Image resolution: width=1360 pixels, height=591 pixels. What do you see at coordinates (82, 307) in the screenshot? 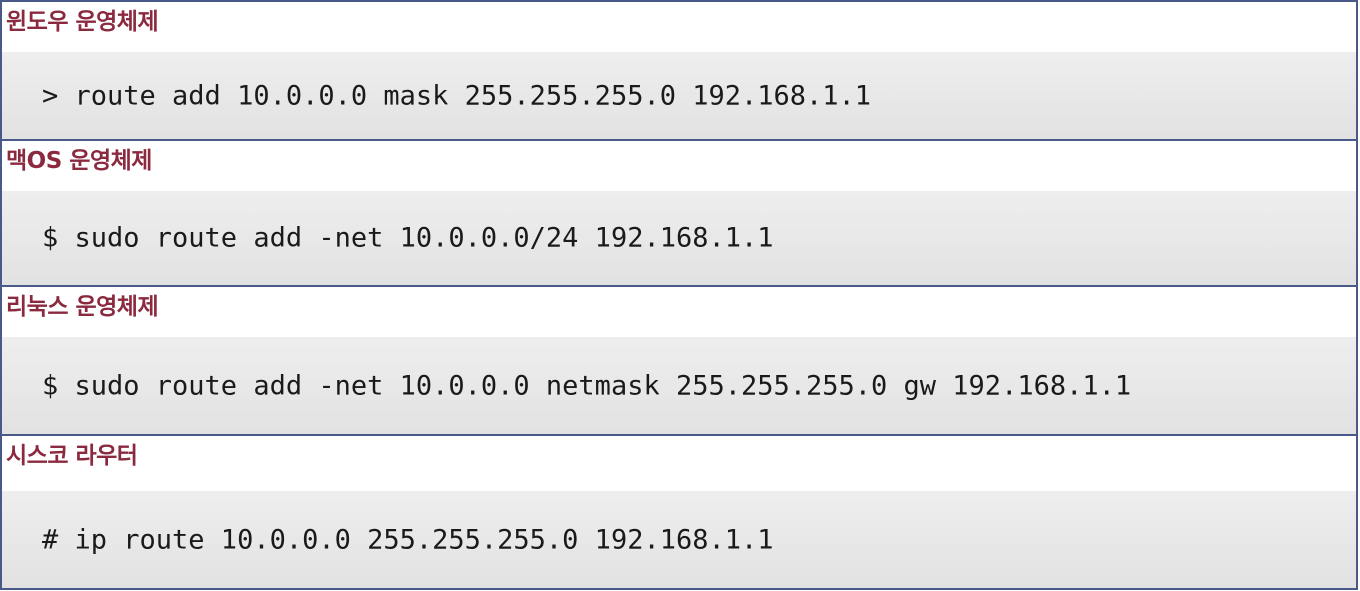
I see `linux-heading: 리눅스 운영체제` at bounding box center [82, 307].